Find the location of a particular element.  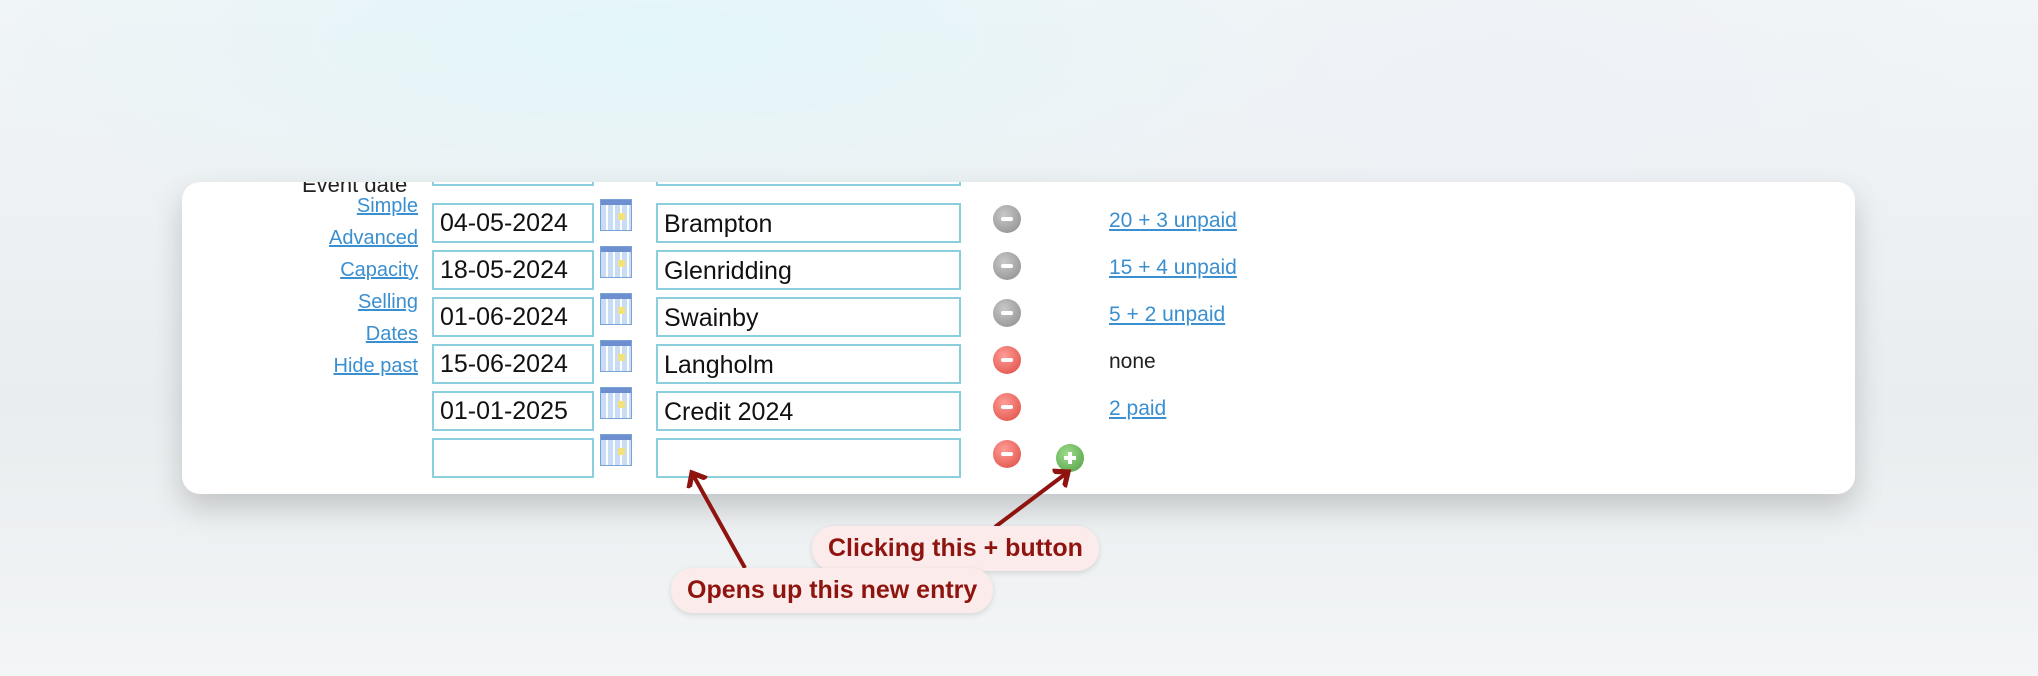

add-entry-button is located at coordinates (1070, 458).